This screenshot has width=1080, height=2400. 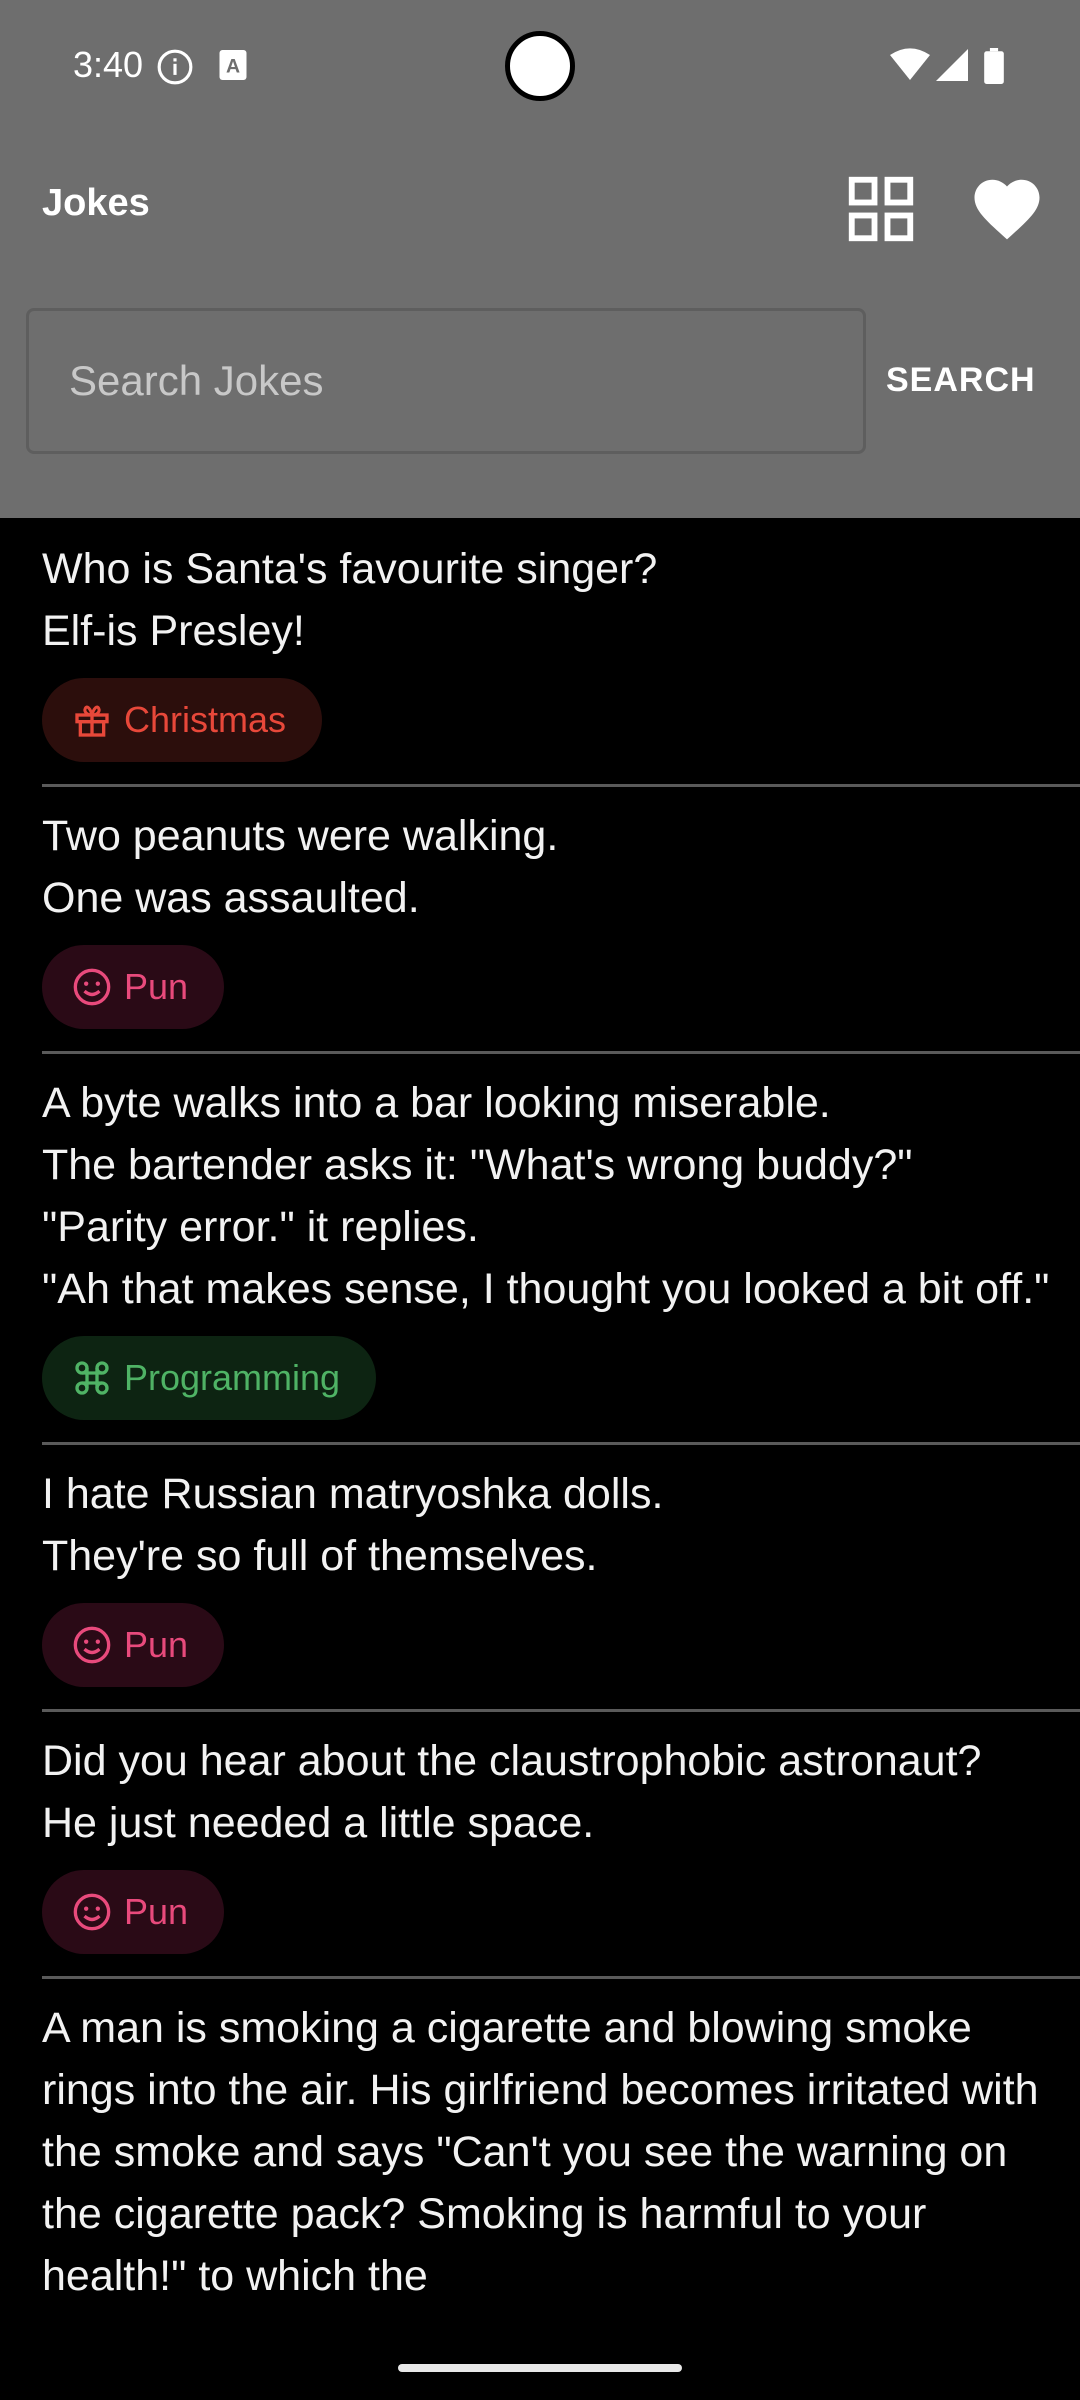 I want to click on keyboard-a-icon: A, so click(x=233, y=67).